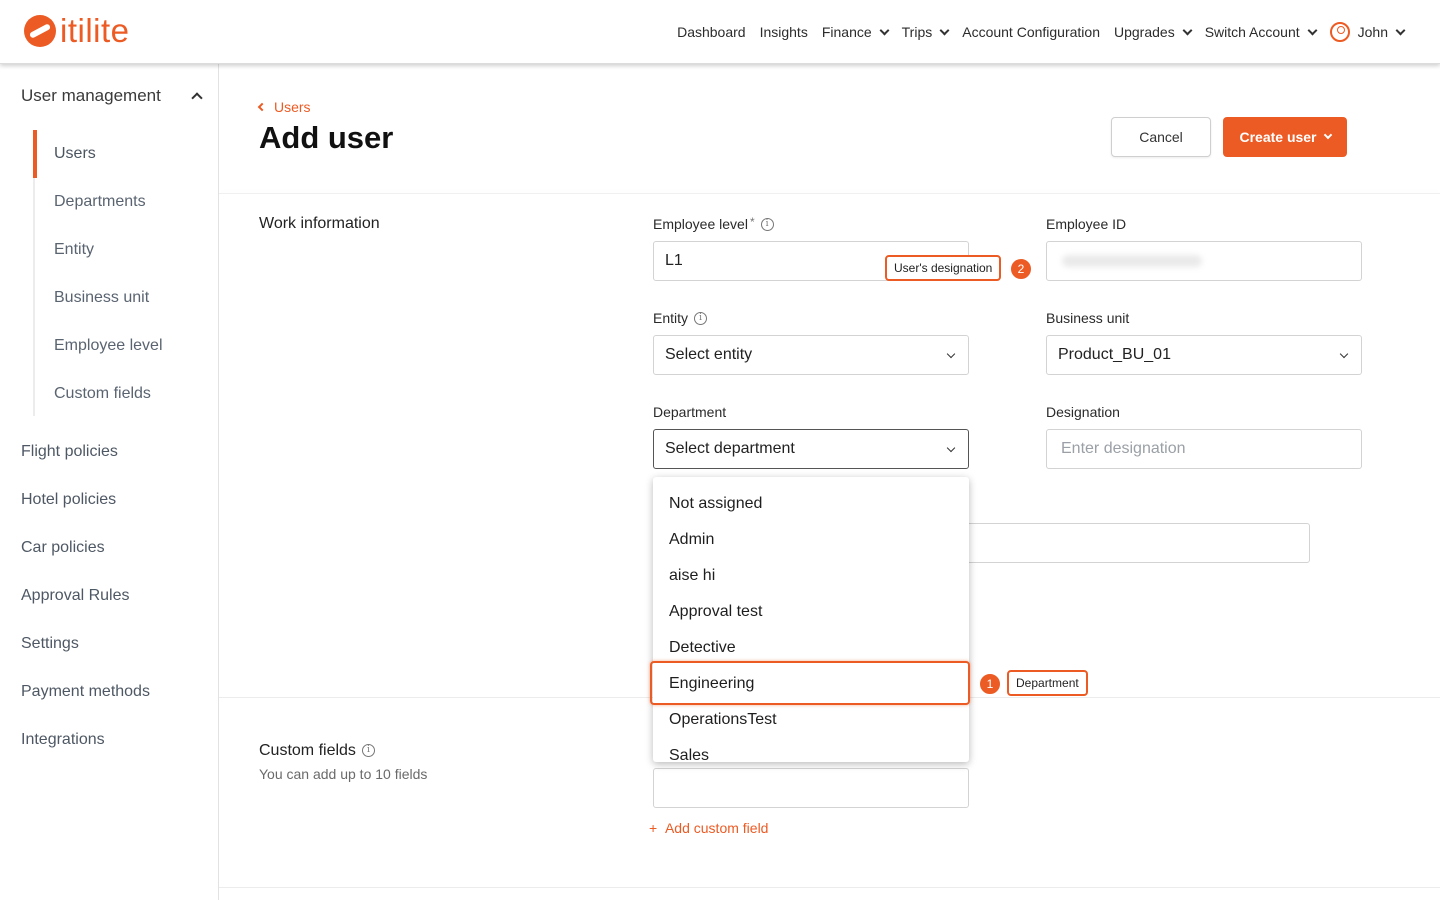  Describe the element at coordinates (74, 250) in the screenshot. I see `sidebar-item-entity: Entity` at that location.